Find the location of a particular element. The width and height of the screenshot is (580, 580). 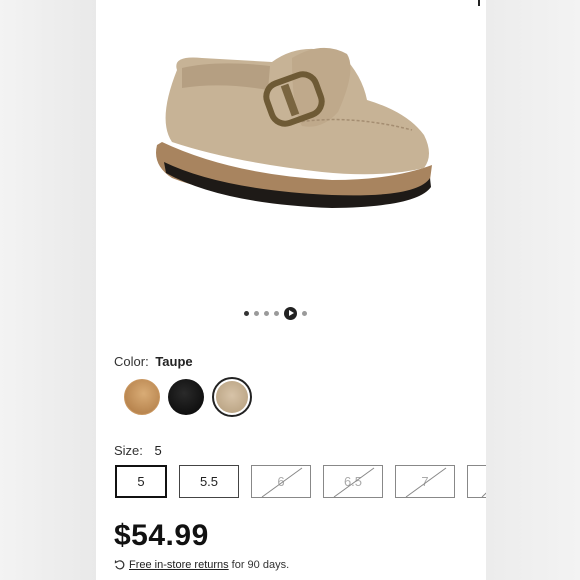

size-options: 5 5.5 6 6.5 7 7 is located at coordinates (300, 481).